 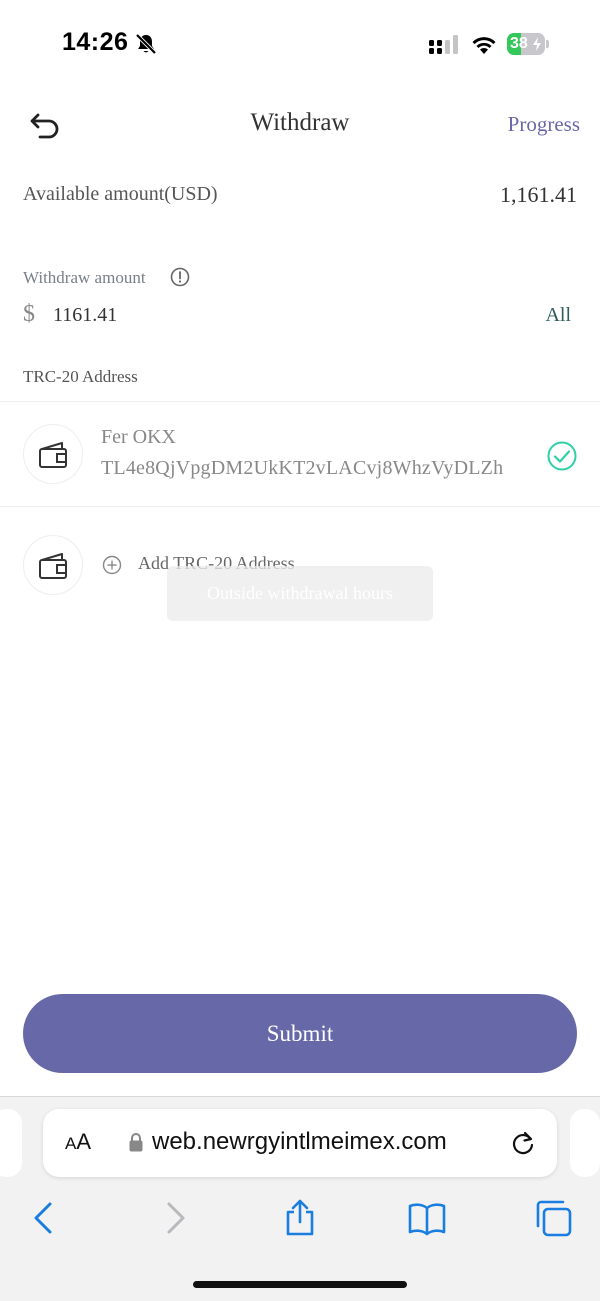 What do you see at coordinates (300, 593) in the screenshot?
I see `toast-message: Outside withdrawal hours` at bounding box center [300, 593].